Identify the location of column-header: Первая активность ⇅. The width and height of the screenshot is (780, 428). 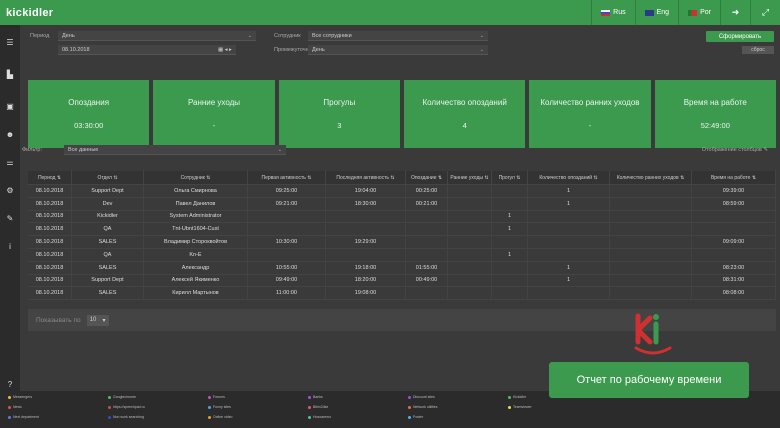
(287, 177).